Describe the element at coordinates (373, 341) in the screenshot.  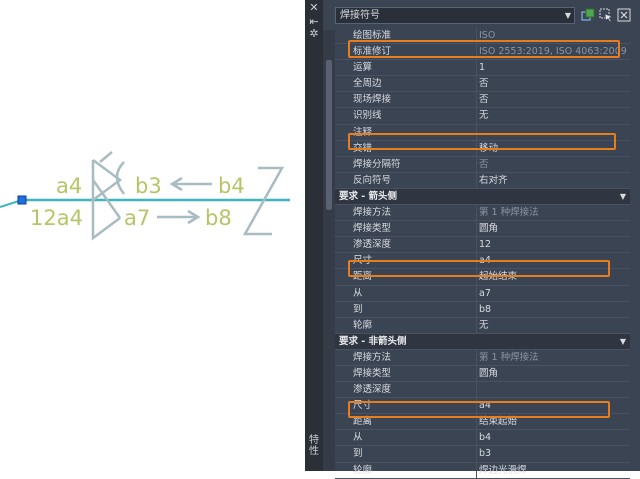
I see `category-title: 要求 - 非箭头侧` at that location.